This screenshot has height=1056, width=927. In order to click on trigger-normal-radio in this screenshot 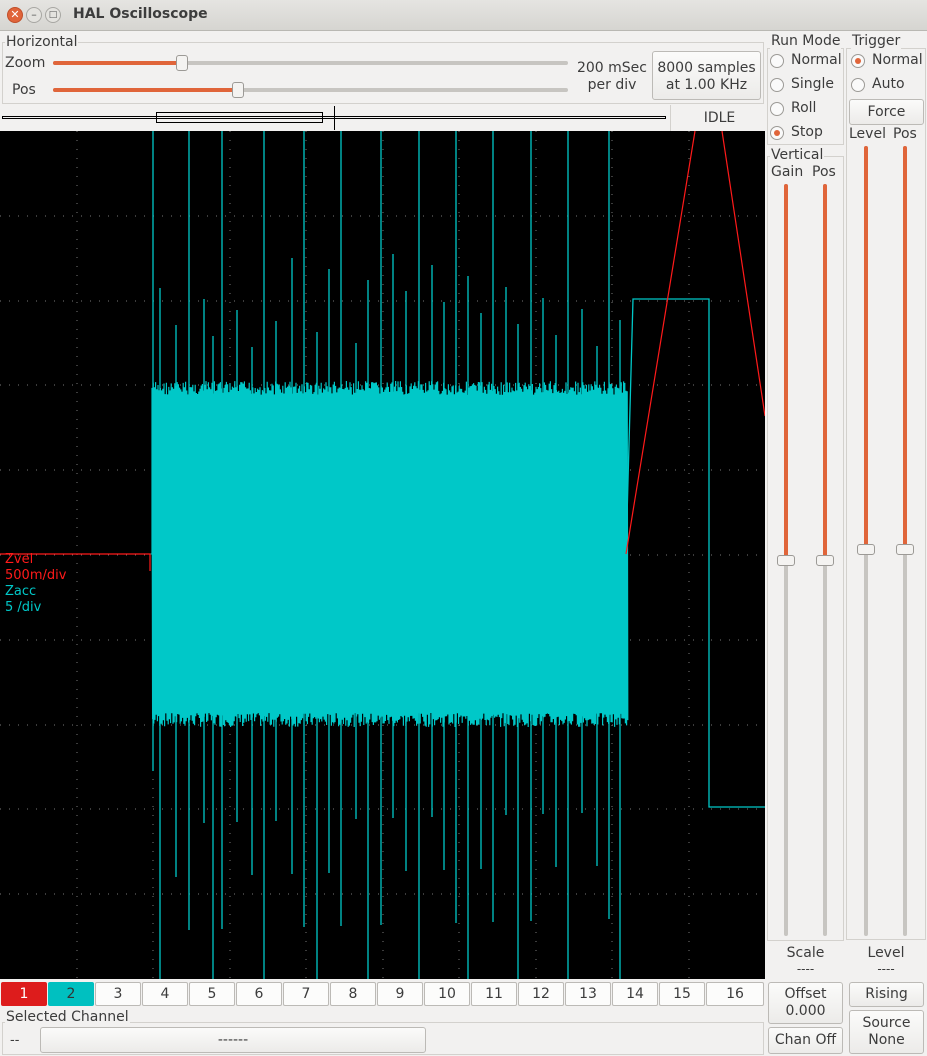, I will do `click(858, 61)`.